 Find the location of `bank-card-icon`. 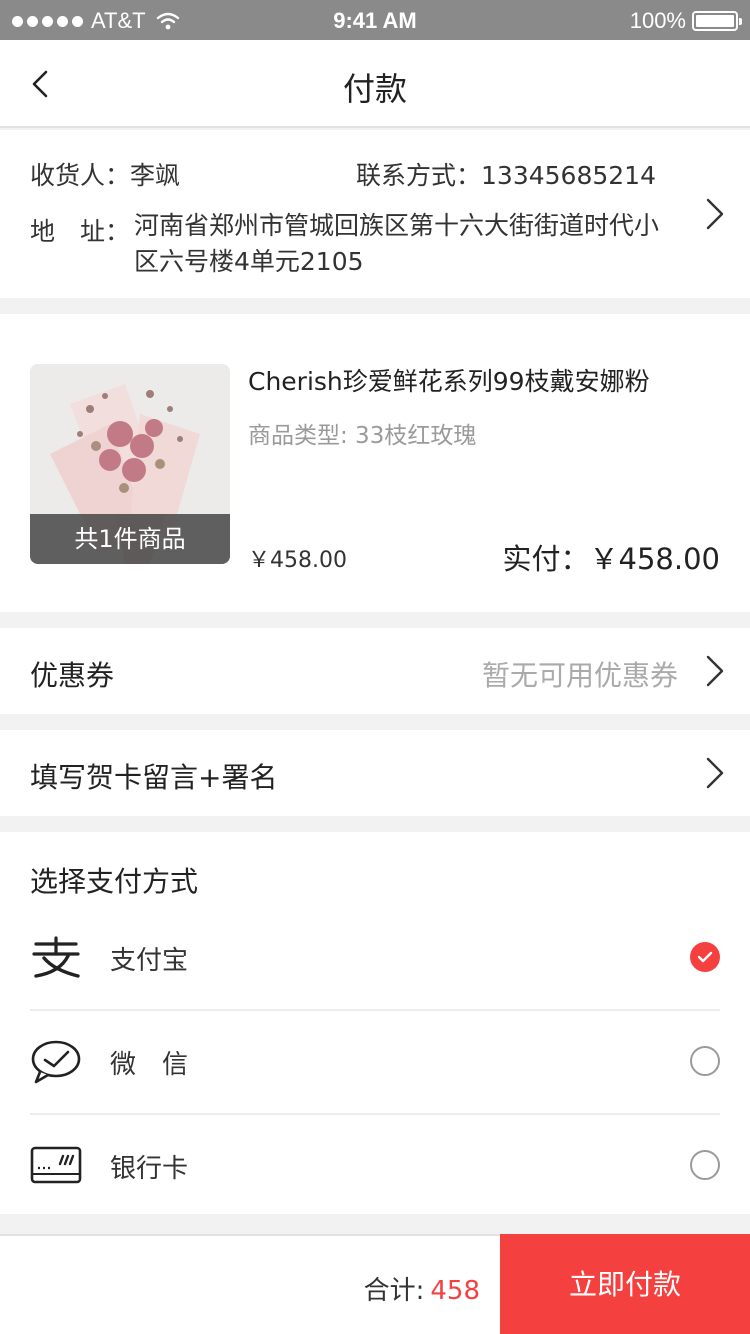

bank-card-icon is located at coordinates (56, 1165).